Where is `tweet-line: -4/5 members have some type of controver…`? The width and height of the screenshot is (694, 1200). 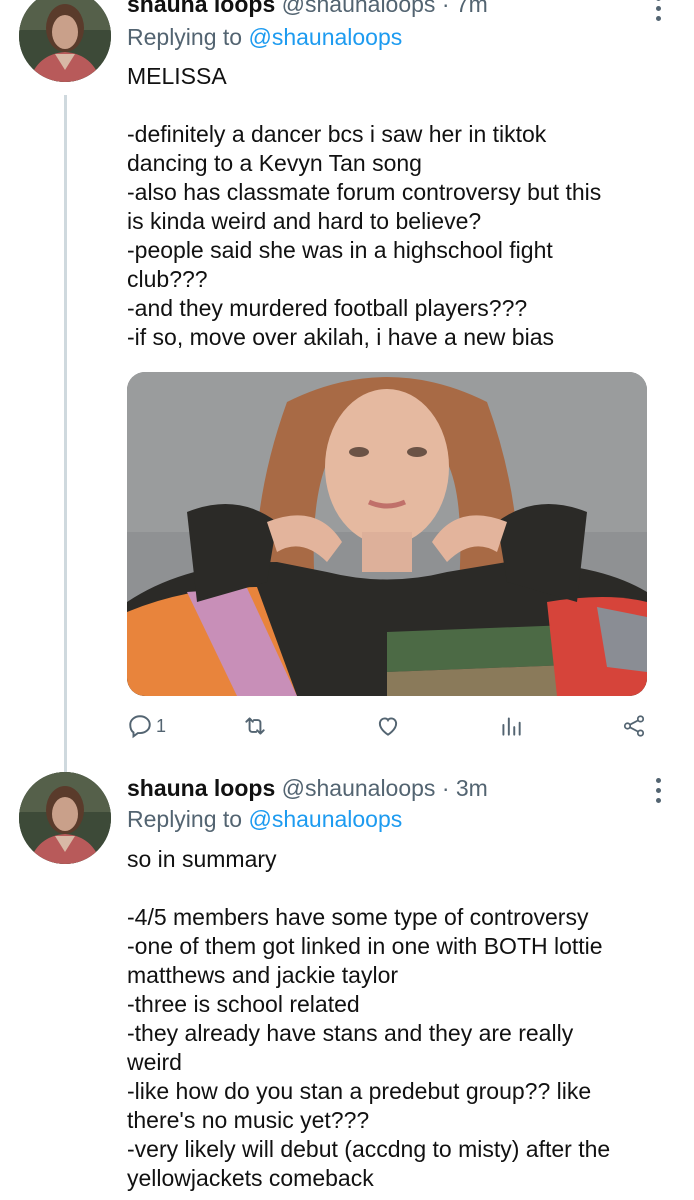 tweet-line: -4/5 members have some type of controver… is located at coordinates (358, 917).